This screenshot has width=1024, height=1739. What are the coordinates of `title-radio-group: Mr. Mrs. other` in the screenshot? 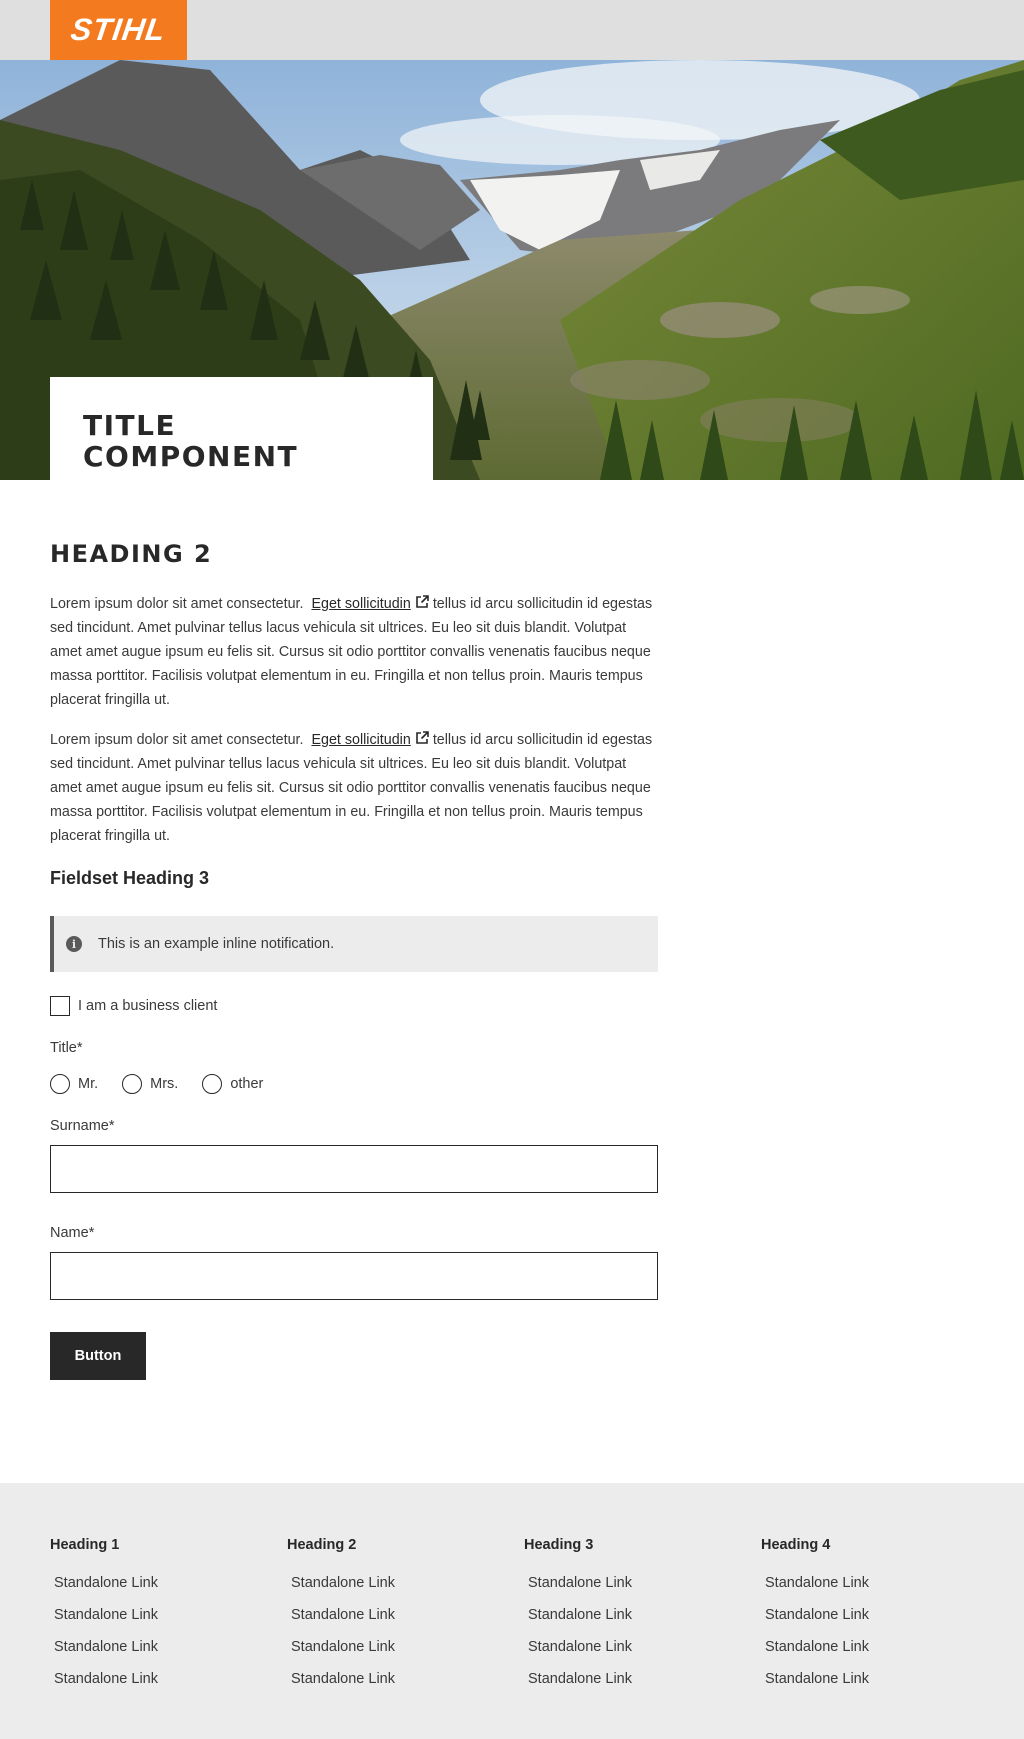 It's located at (354, 1084).